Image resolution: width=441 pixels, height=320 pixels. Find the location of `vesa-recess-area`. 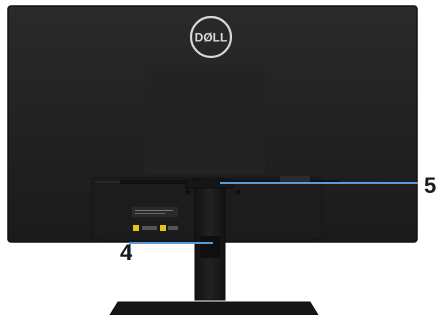

vesa-recess-area is located at coordinates (205, 120).